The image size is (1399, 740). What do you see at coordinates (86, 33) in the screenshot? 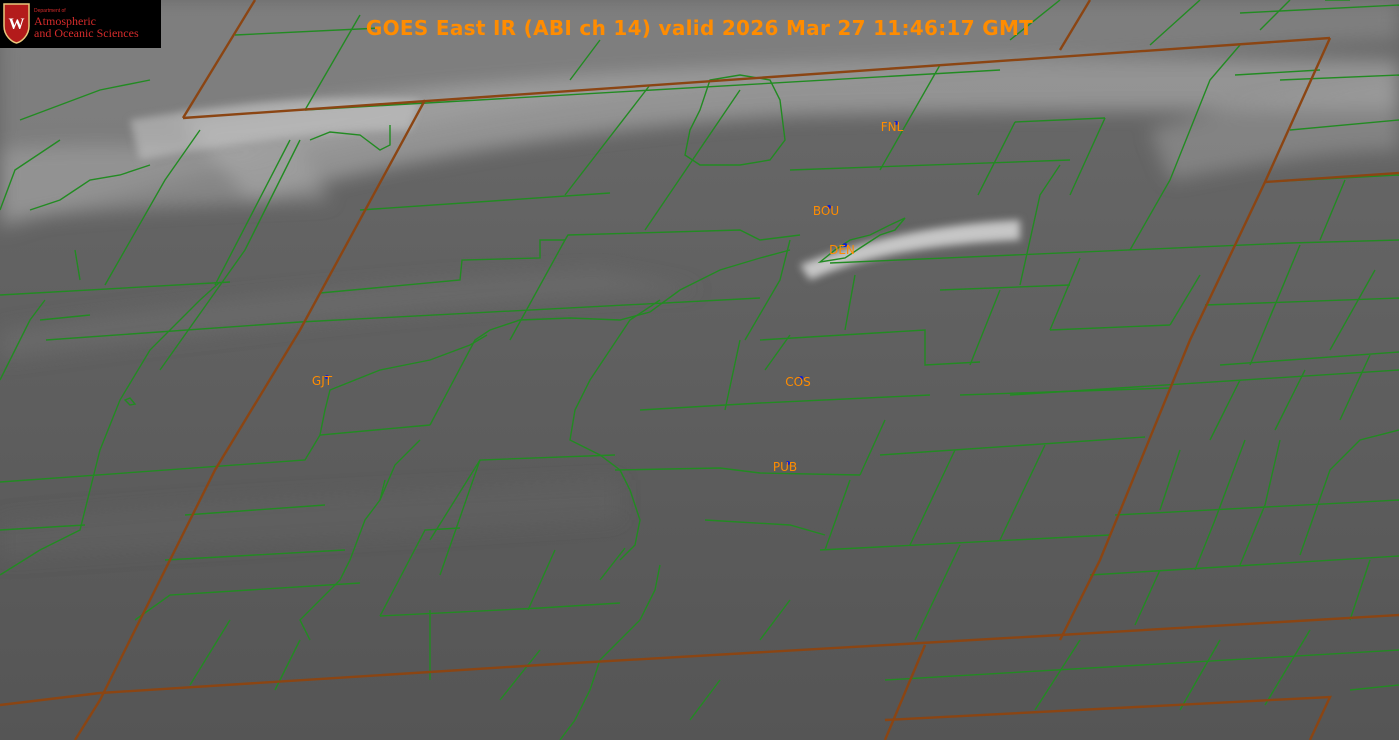
I see `dept-line2: and Oceanic Sciences` at bounding box center [86, 33].